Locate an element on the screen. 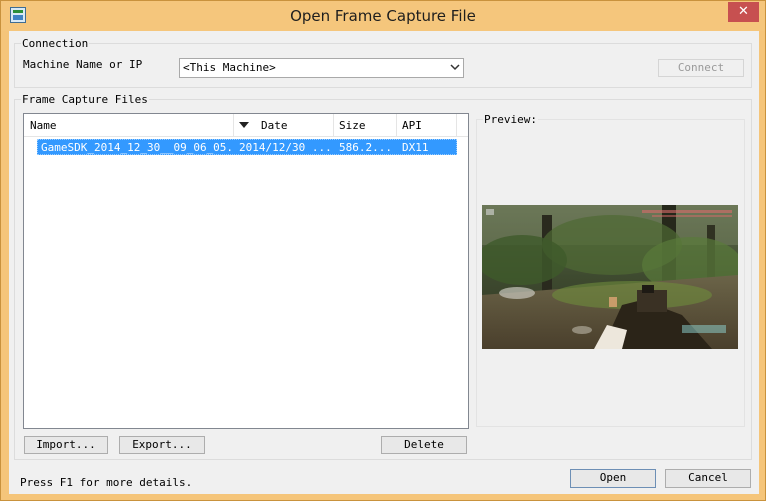  preview-label: Preview: is located at coordinates (510, 119).